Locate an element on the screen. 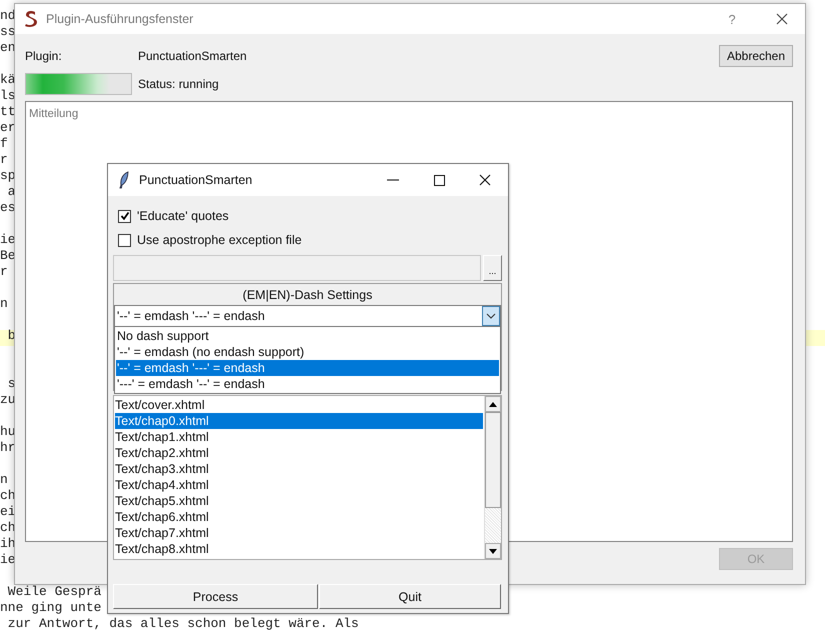 This screenshot has width=825, height=630. message-placeholder: Mitteilung is located at coordinates (53, 114).